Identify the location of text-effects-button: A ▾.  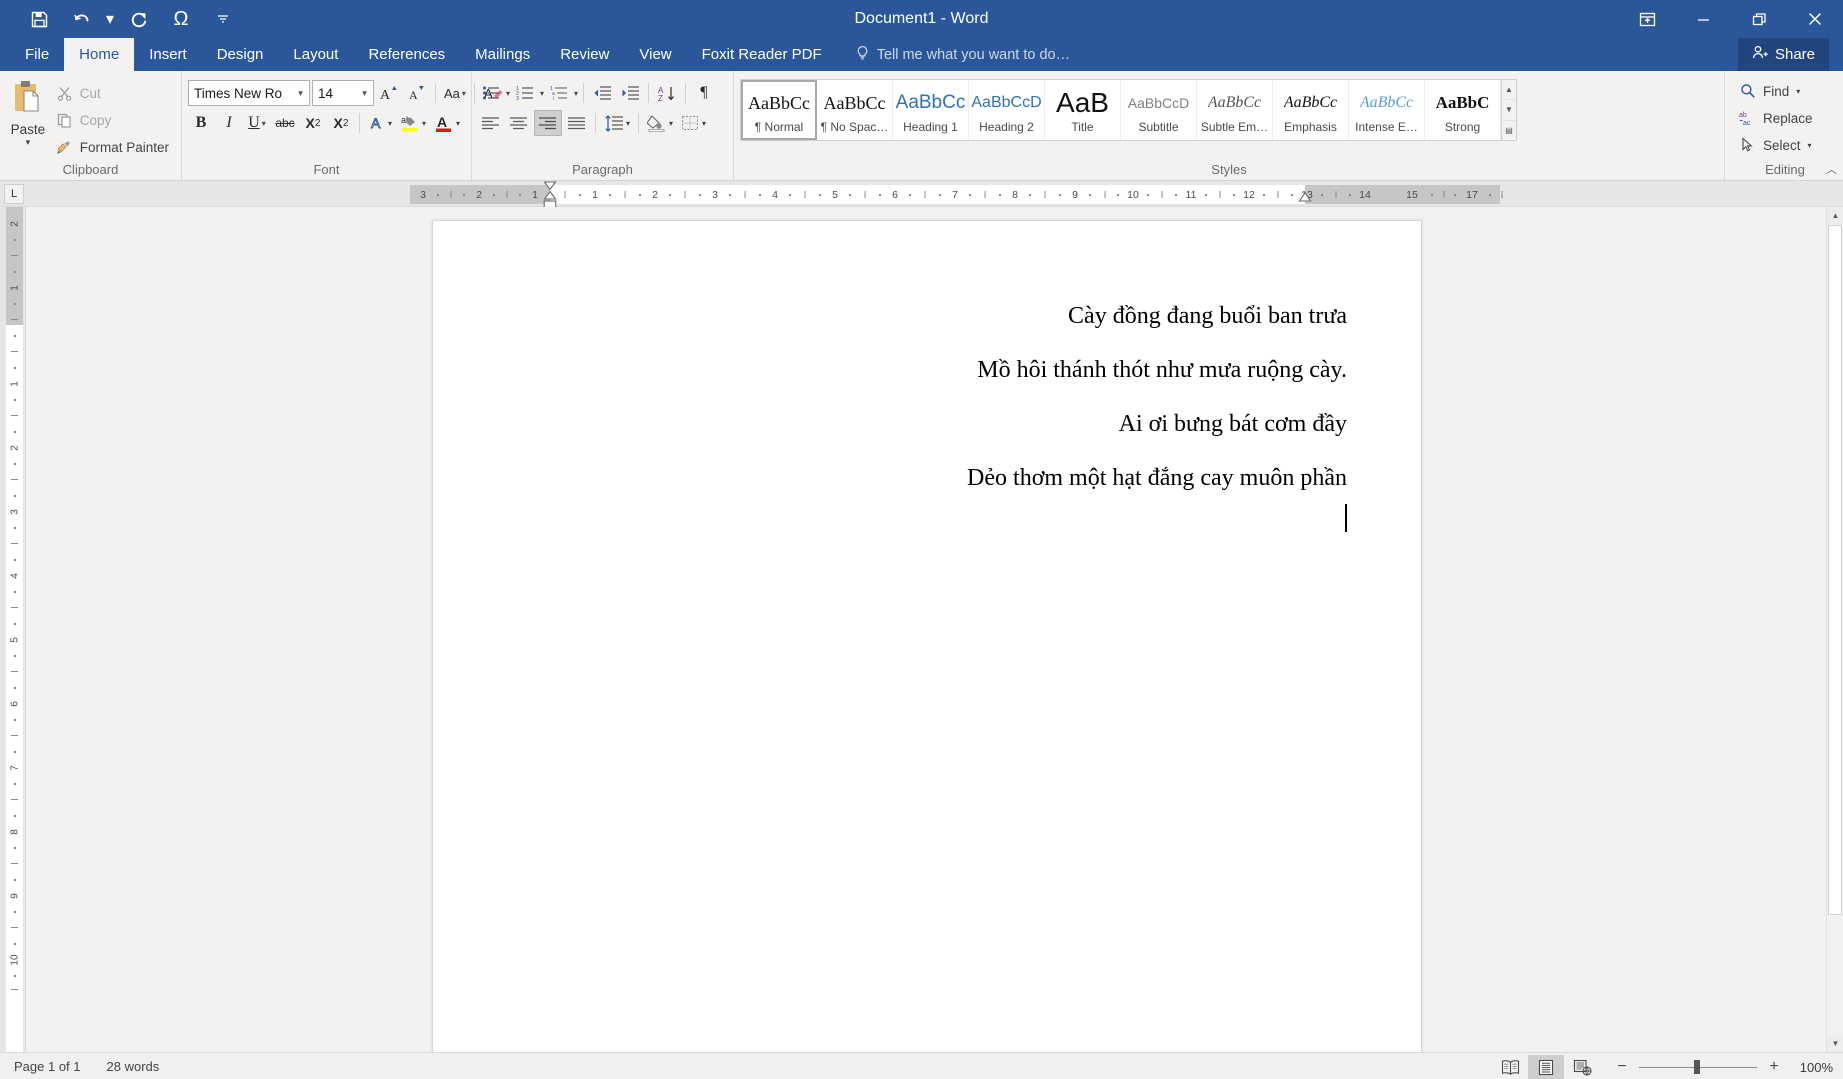
(380, 123).